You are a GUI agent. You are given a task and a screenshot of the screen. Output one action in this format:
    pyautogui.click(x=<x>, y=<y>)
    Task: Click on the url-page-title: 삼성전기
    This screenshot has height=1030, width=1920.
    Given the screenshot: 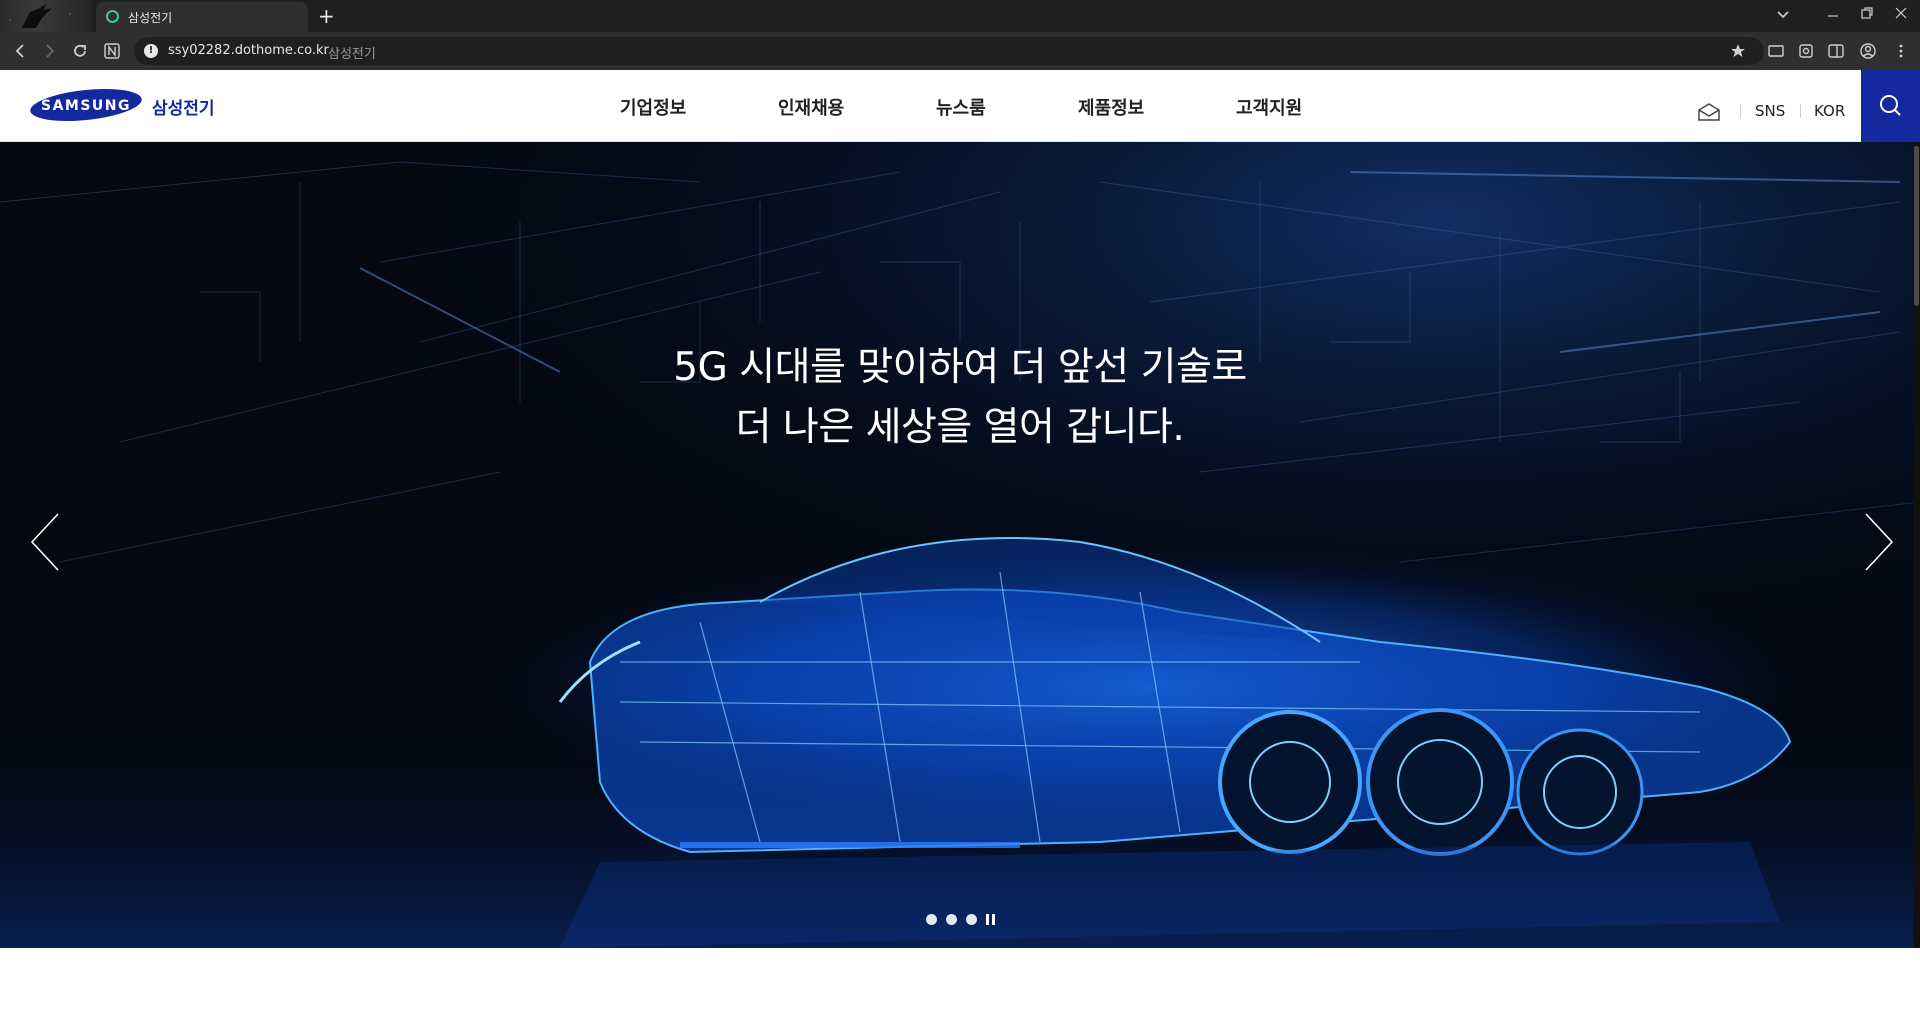 What is the action you would take?
    pyautogui.click(x=352, y=54)
    